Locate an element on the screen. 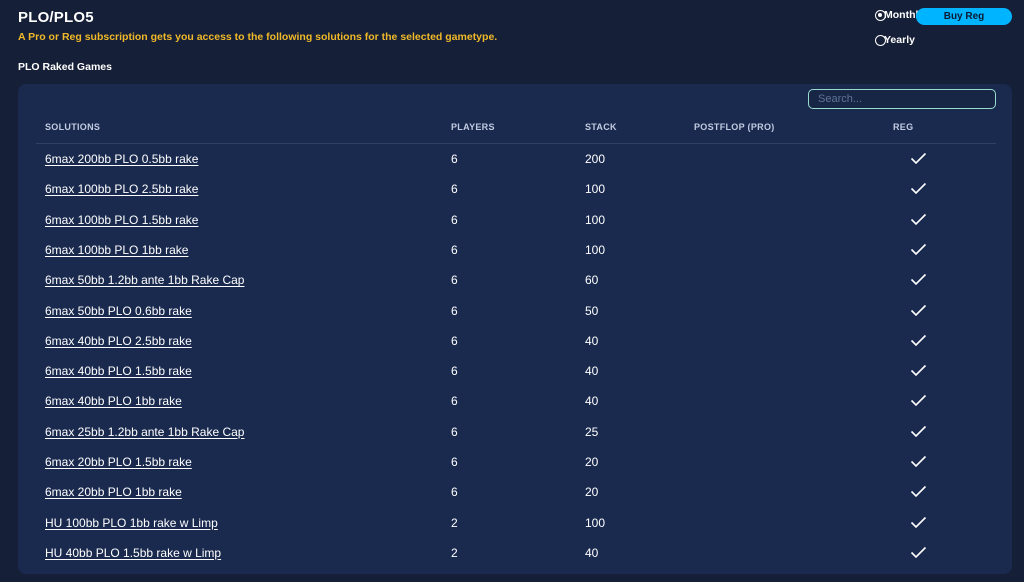  table-row: 6max 25bb 1.2bb ante 1bb Rake Cap 6 25 is located at coordinates (515, 432).